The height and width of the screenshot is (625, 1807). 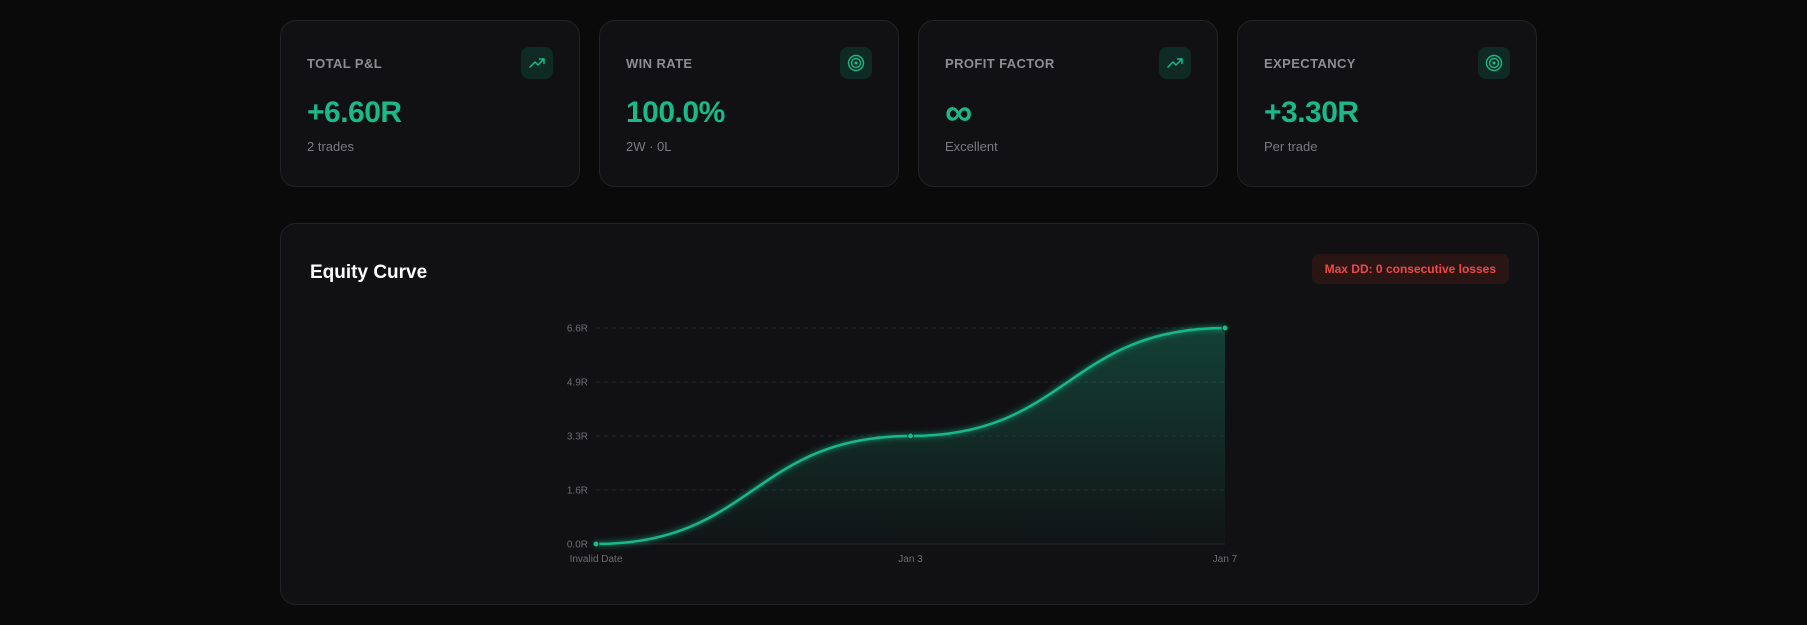 I want to click on stat-label: WIN RATE, so click(x=659, y=63).